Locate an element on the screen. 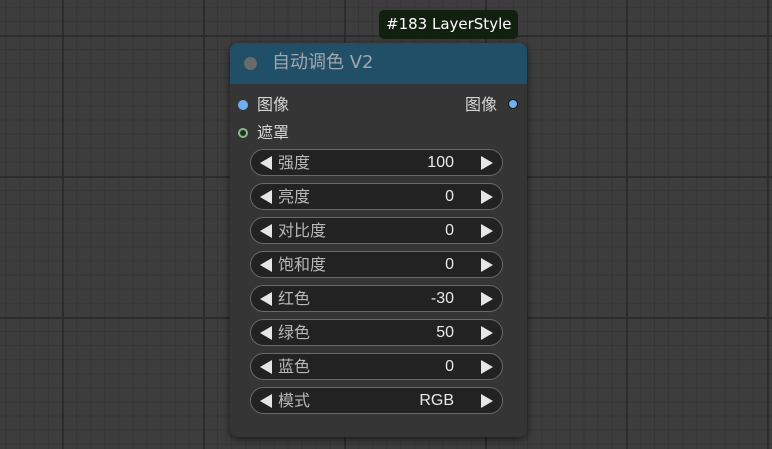 The image size is (772, 449). widget-value: 100 is located at coordinates (440, 162).